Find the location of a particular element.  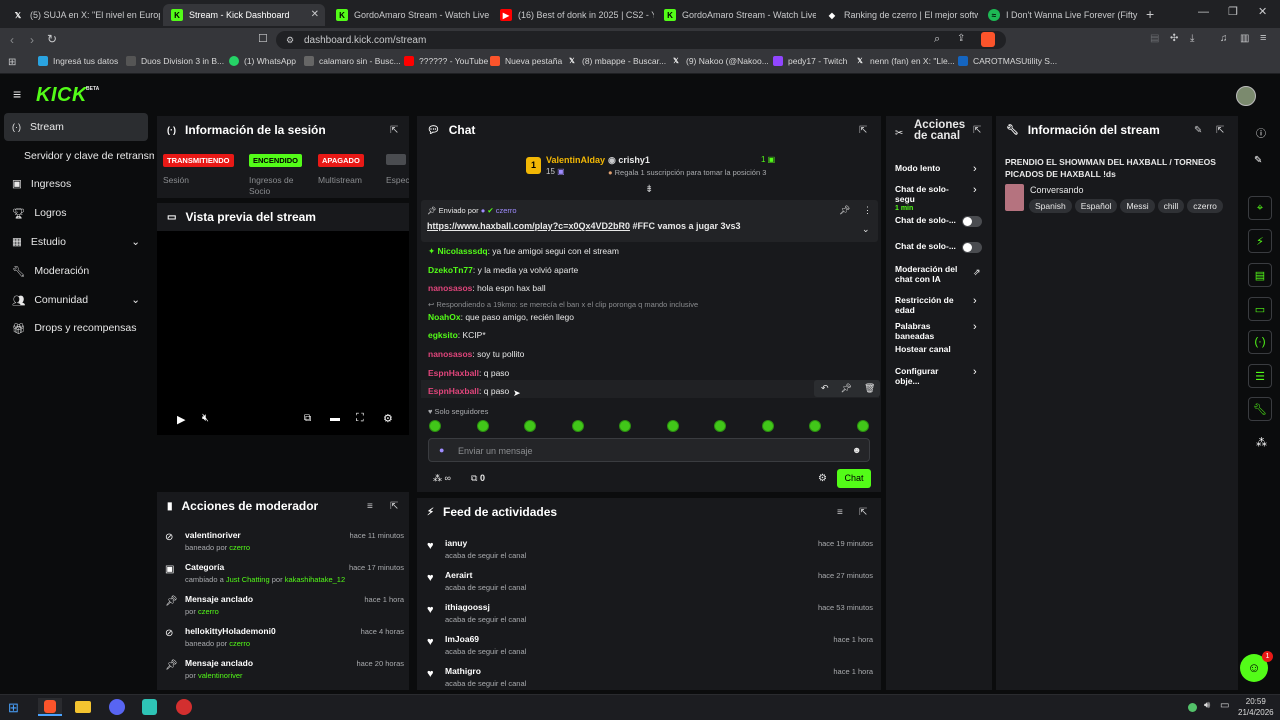

sidebar-item-drops: 🎁︎ Drops y recompensas is located at coordinates (76, 328).